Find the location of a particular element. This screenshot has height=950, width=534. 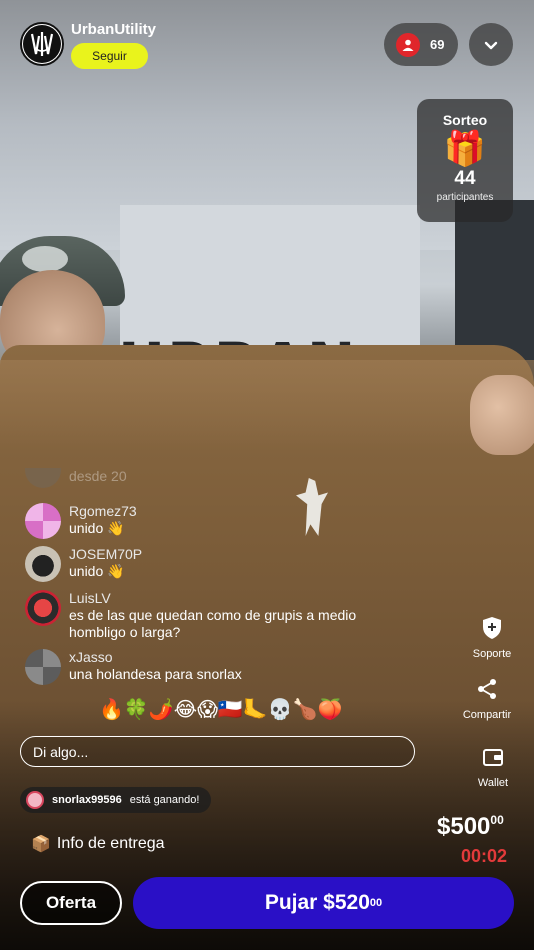

chat-message: Rgomez73 unido 👋 is located at coordinates (81, 521).